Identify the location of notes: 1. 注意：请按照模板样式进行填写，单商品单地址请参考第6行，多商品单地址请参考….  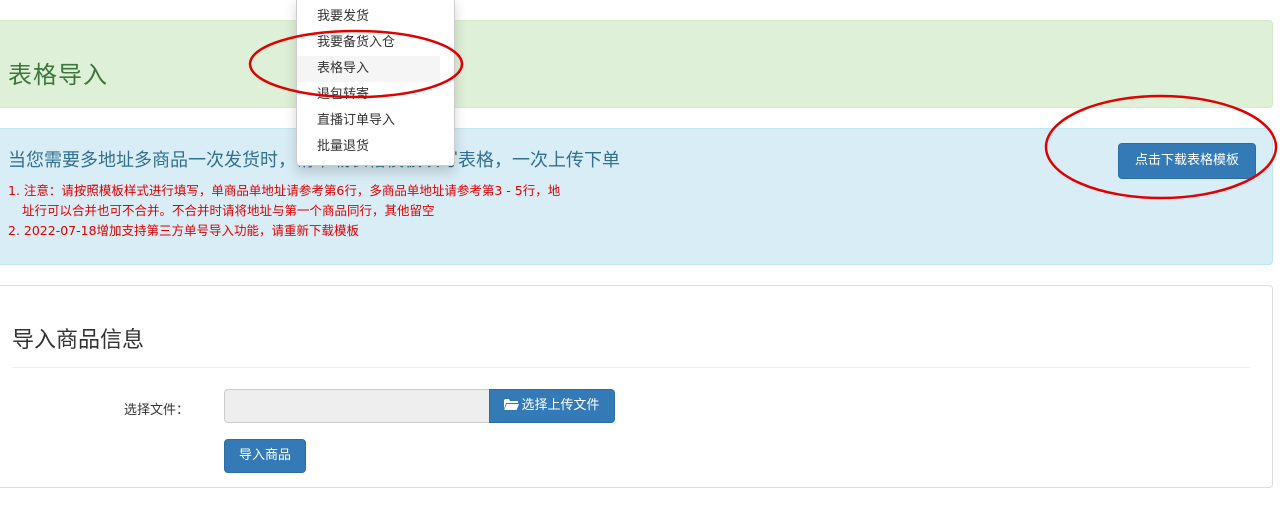
(318, 211).